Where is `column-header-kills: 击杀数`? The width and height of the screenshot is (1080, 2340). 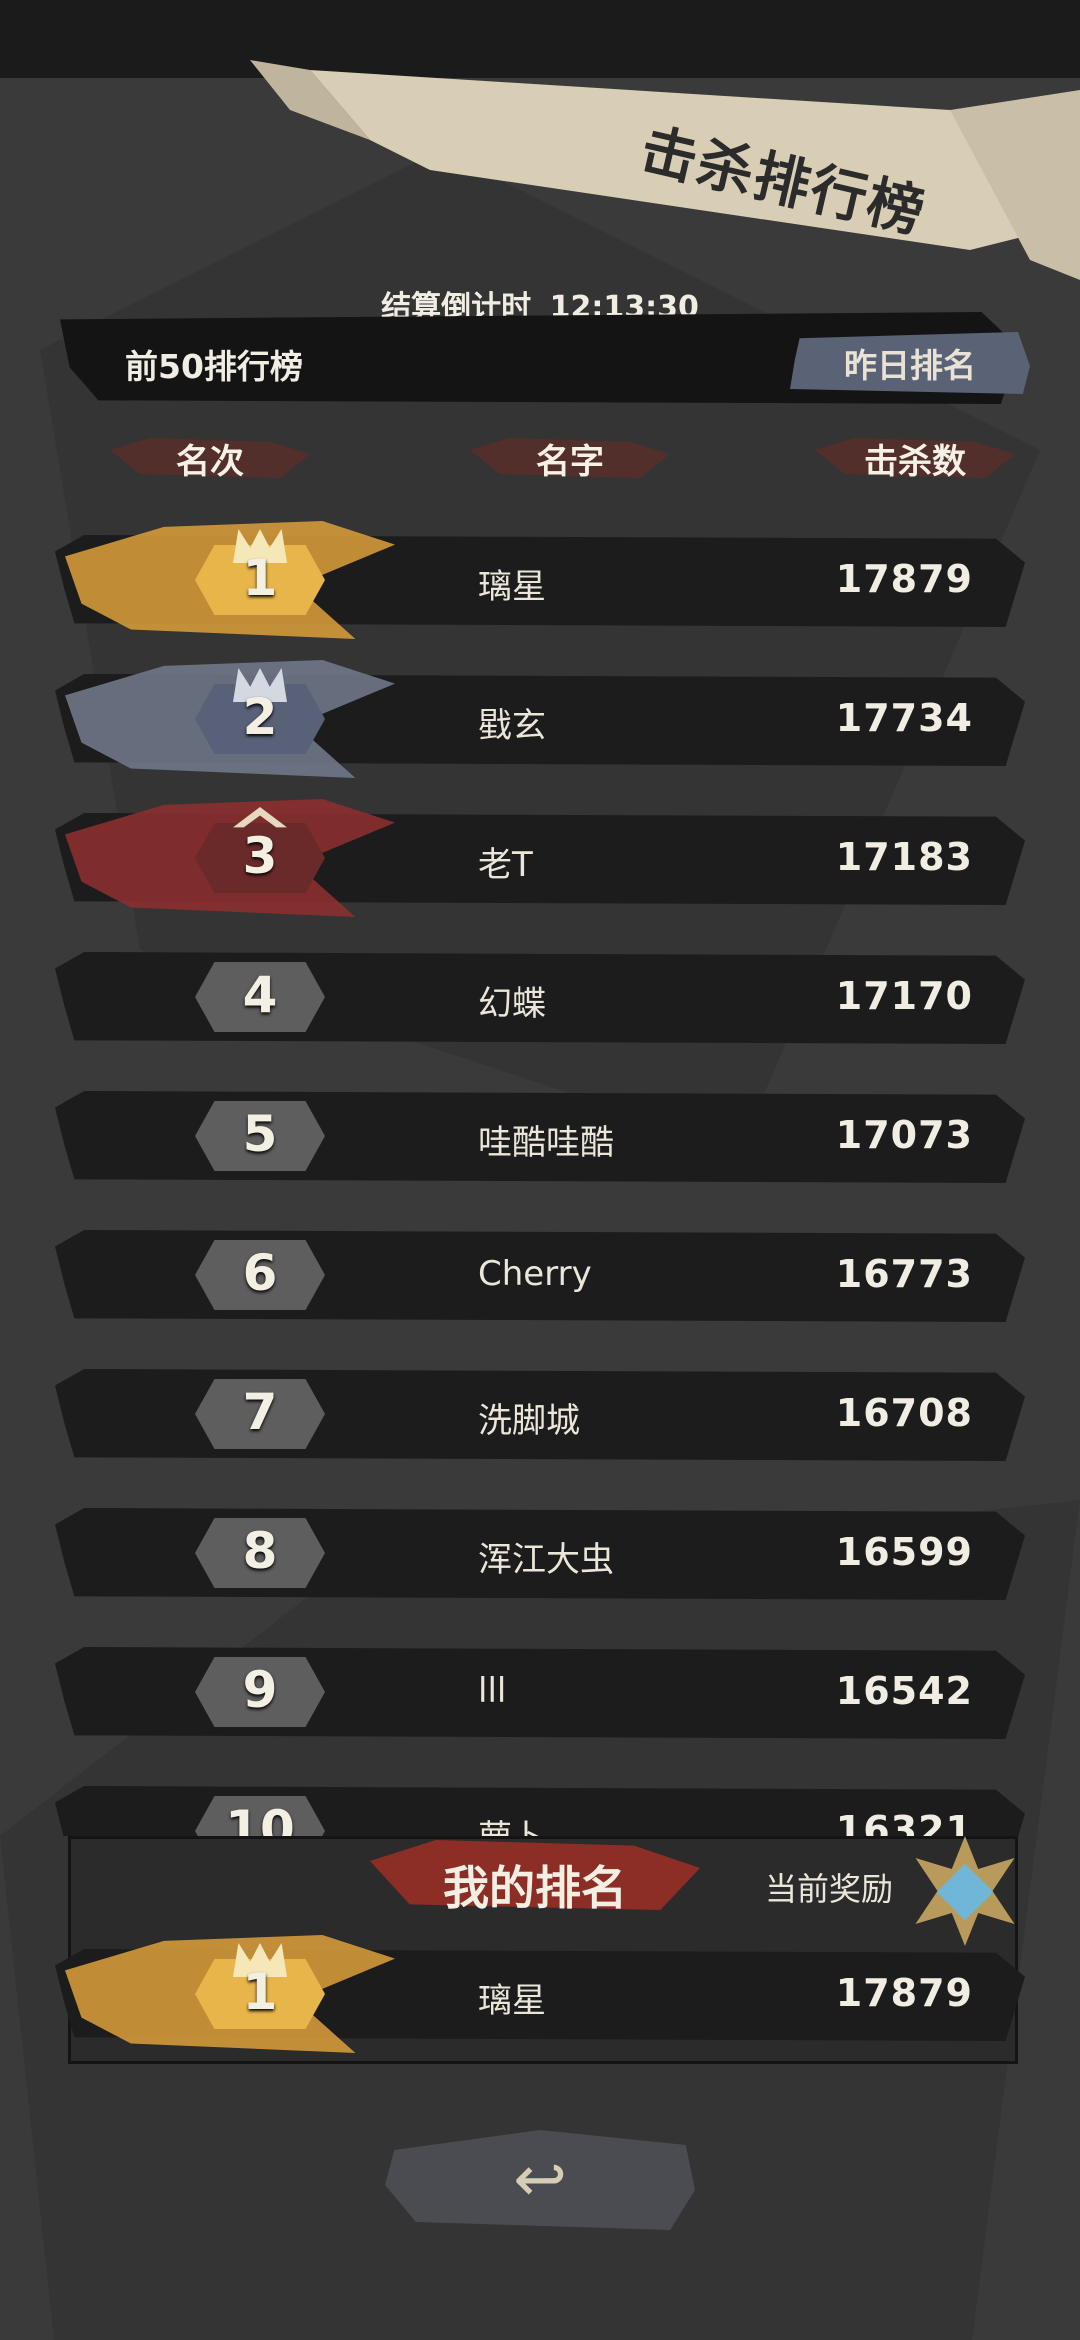 column-header-kills: 击杀数 is located at coordinates (915, 458).